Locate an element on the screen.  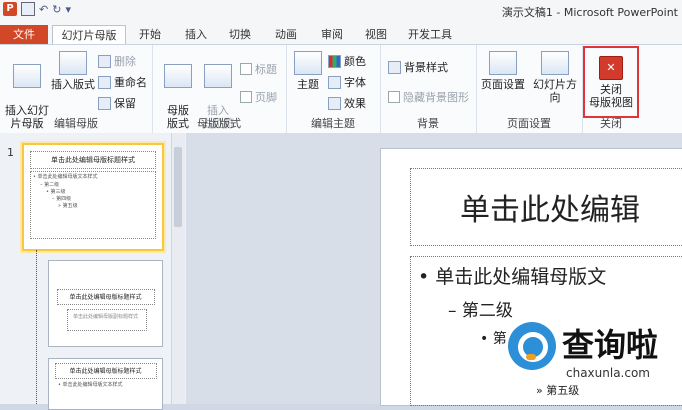
delete-label: 删除 is located at coordinates (125, 61).